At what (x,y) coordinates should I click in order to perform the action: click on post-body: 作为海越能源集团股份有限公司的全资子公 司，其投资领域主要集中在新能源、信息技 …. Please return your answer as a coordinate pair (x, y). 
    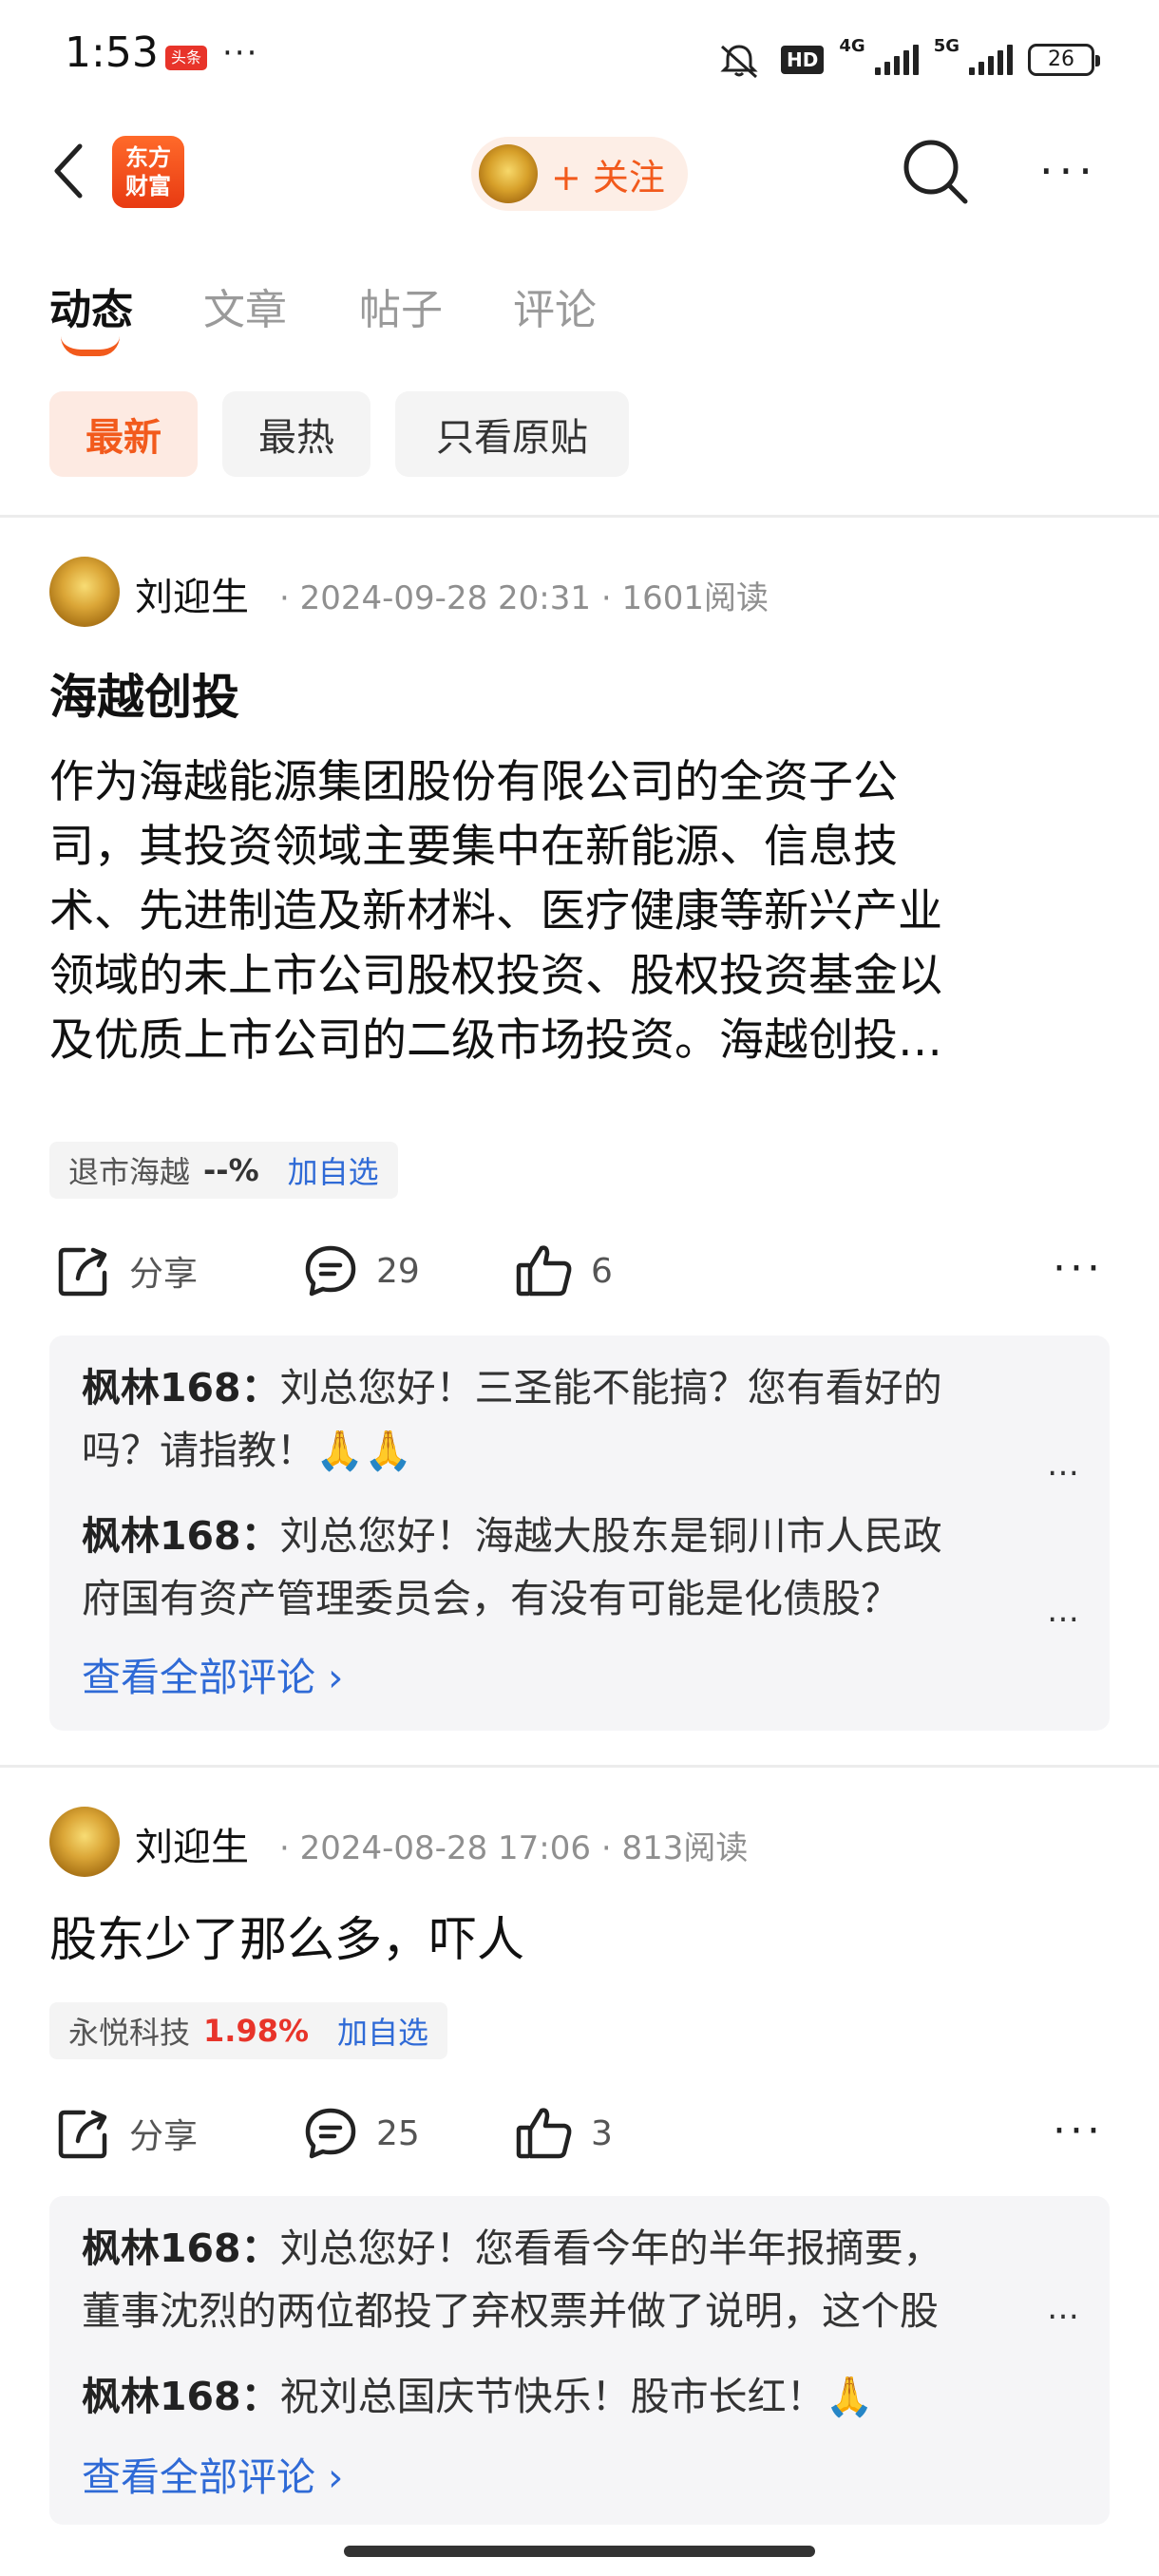
    Looking at the image, I should click on (581, 911).